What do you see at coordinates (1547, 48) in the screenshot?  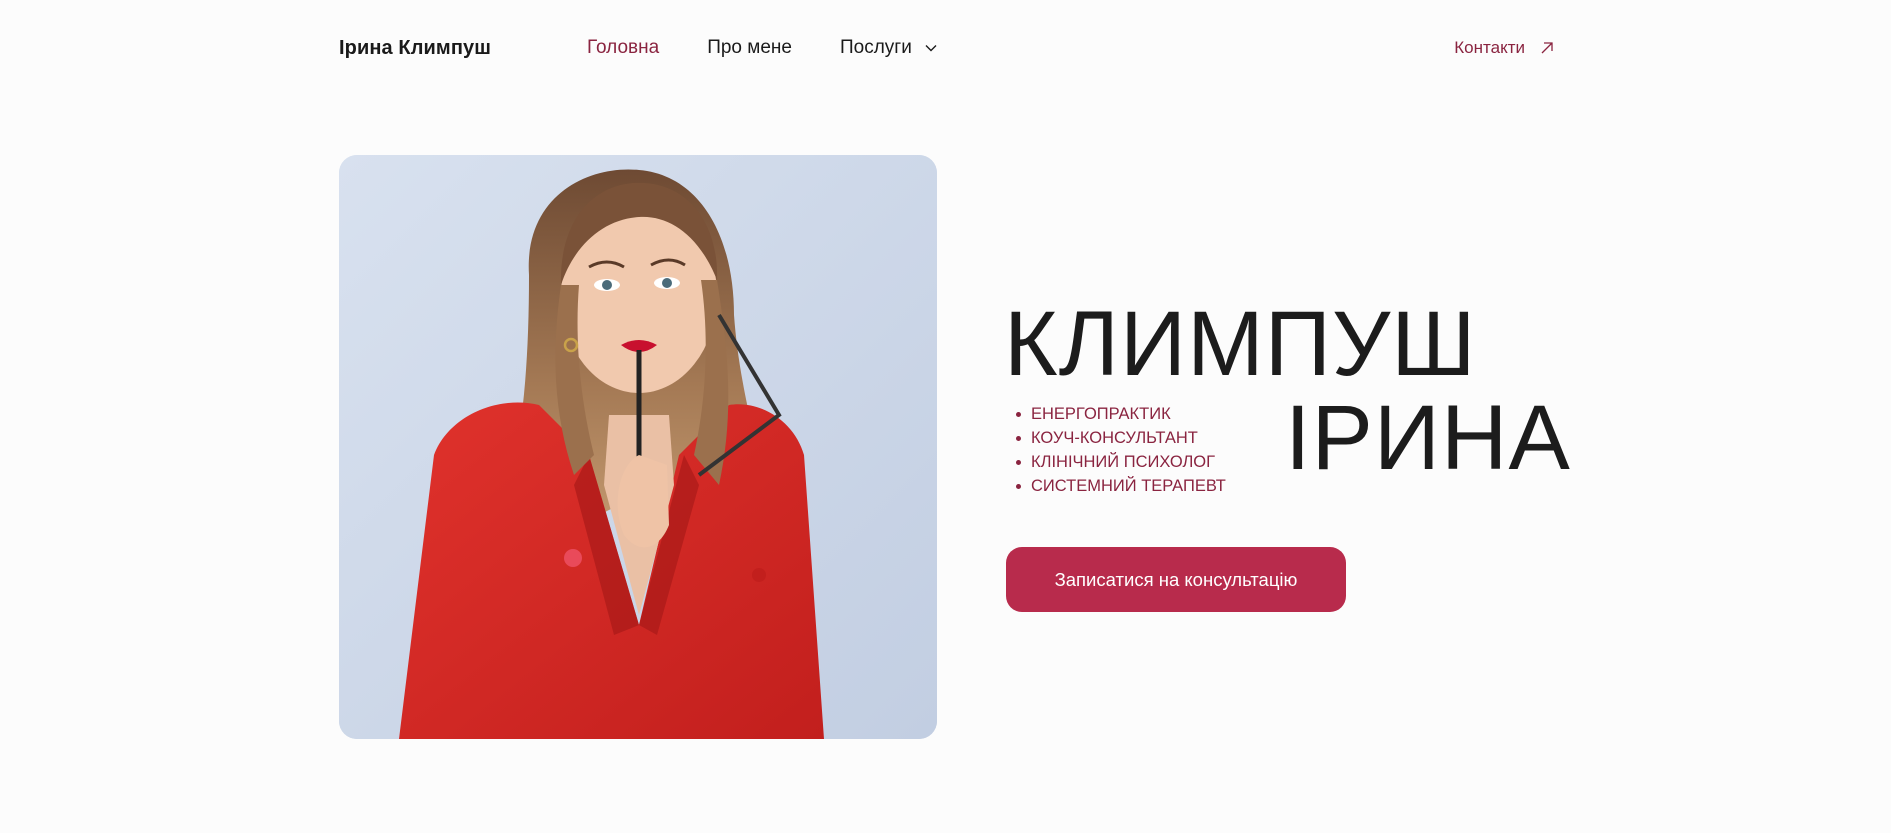 I see `arrow-up-right-icon` at bounding box center [1547, 48].